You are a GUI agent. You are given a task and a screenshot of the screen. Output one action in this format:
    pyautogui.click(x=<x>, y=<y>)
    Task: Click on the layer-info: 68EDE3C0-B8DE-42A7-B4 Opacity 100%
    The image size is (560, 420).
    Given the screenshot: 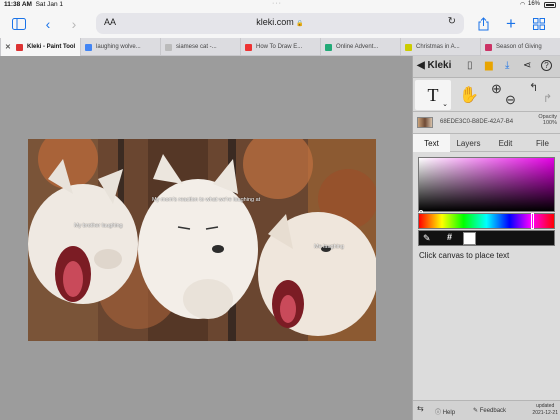 What is the action you would take?
    pyautogui.click(x=486, y=123)
    